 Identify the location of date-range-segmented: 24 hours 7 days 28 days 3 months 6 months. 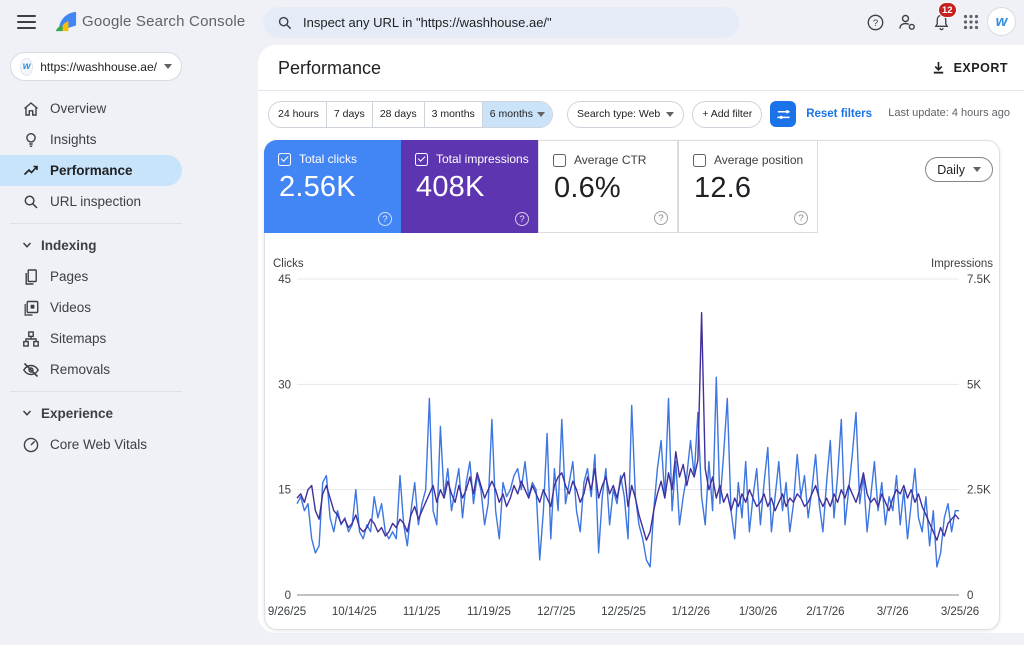
(410, 114).